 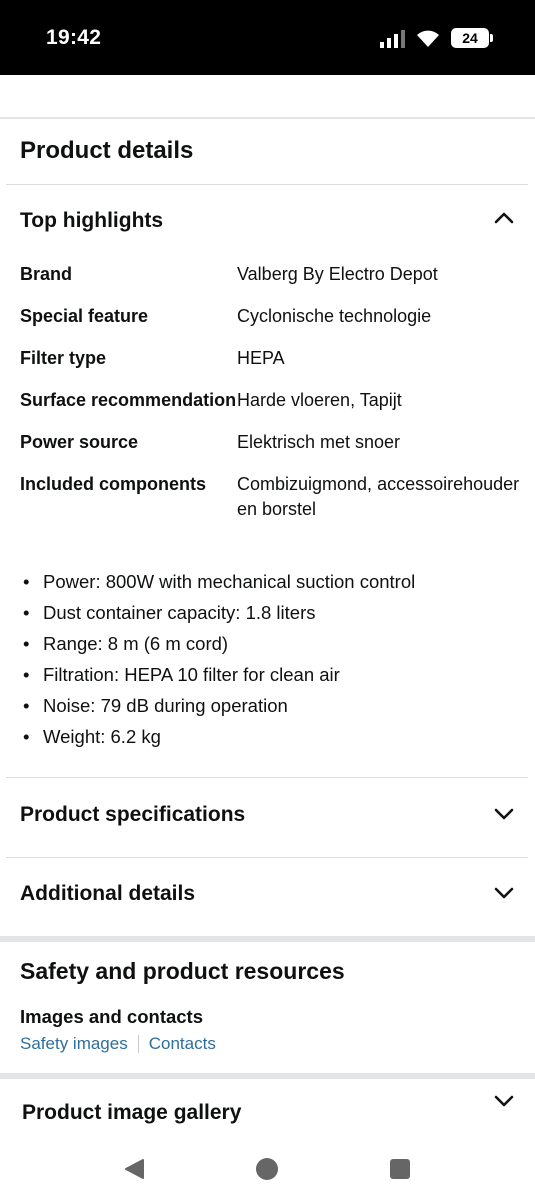 What do you see at coordinates (182, 971) in the screenshot?
I see `safety-resources-title: Safety and product resources` at bounding box center [182, 971].